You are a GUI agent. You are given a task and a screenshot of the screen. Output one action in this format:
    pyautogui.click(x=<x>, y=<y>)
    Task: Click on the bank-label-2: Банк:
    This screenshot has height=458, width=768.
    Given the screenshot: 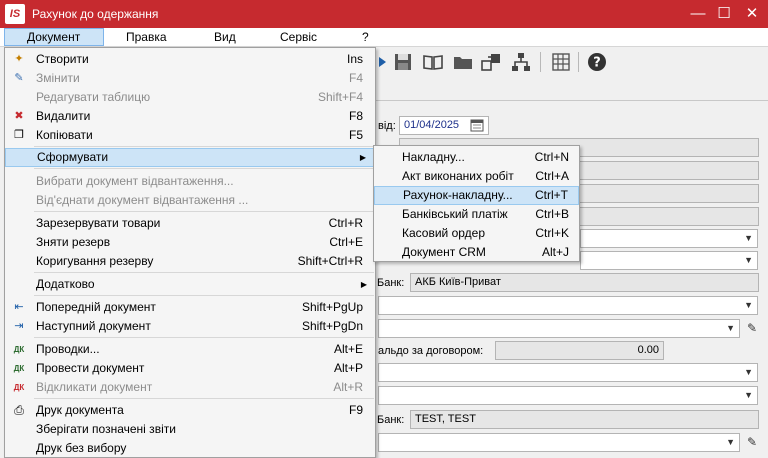 What is the action you would take?
    pyautogui.click(x=391, y=420)
    